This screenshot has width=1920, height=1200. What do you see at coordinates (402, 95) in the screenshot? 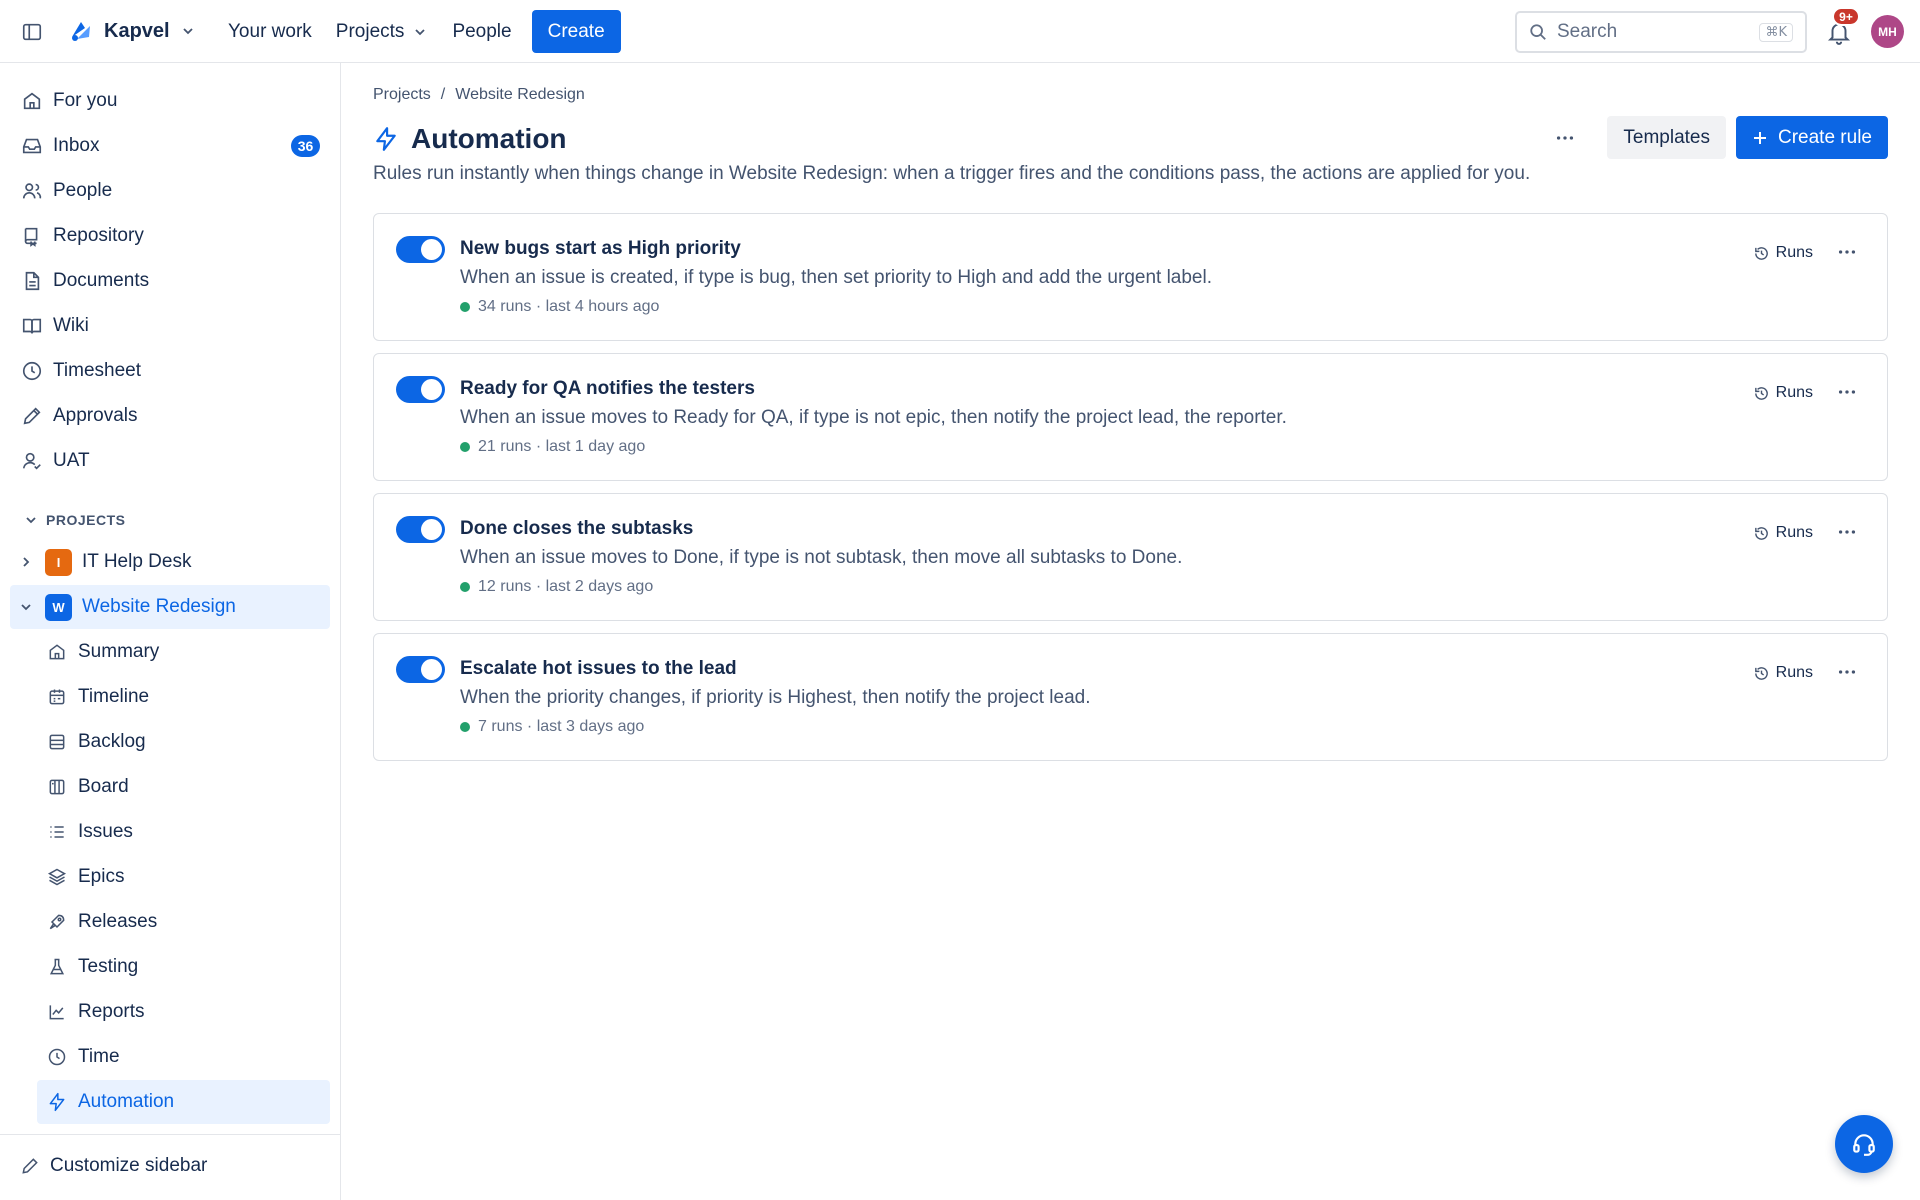
I see `breadcrumb-projects: Projects` at bounding box center [402, 95].